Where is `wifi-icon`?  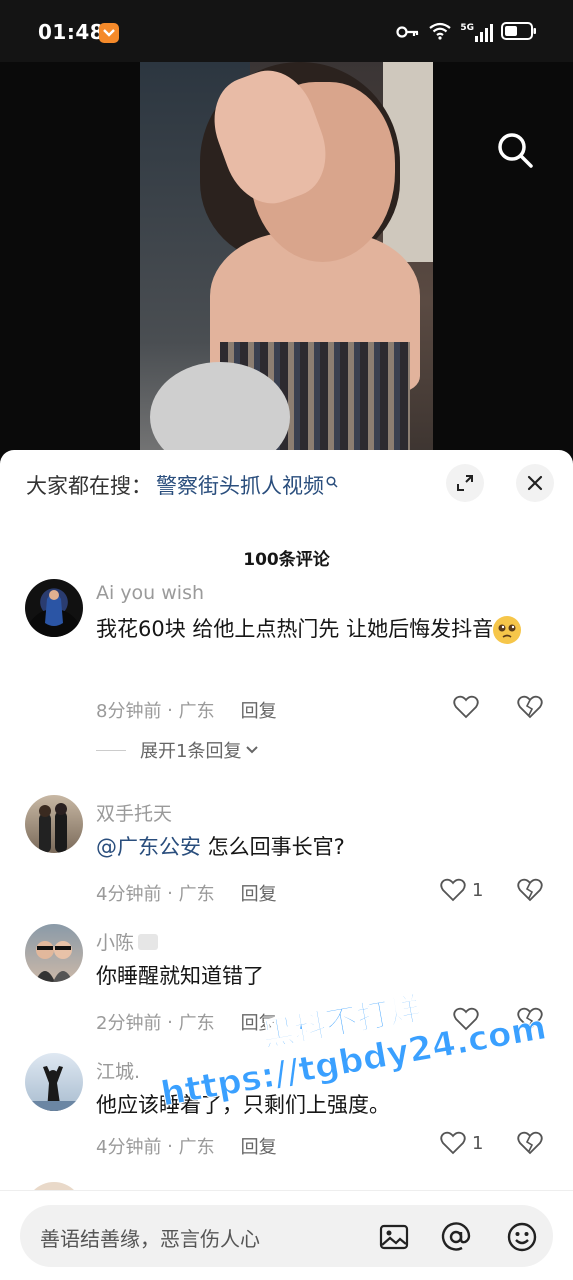 wifi-icon is located at coordinates (440, 33).